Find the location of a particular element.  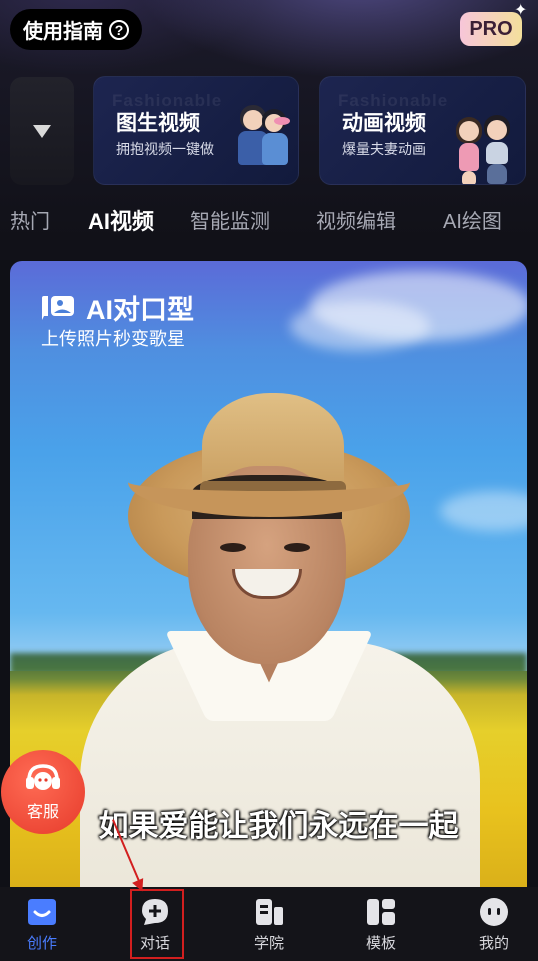

category-tabs: 热门 AI视频 智能监测 视频编辑 AI绘图 is located at coordinates (269, 225).